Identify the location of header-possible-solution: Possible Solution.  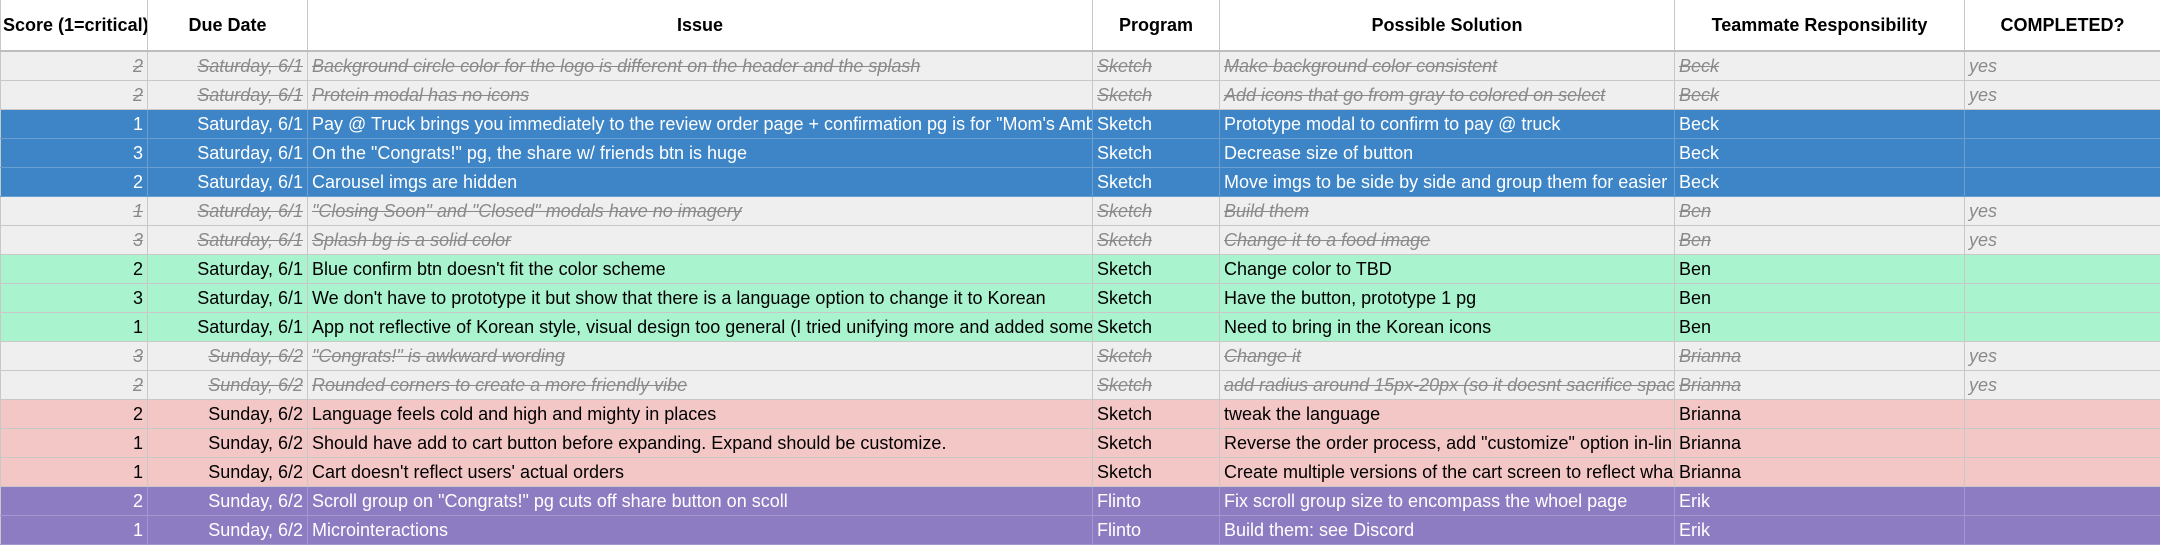
(1447, 26).